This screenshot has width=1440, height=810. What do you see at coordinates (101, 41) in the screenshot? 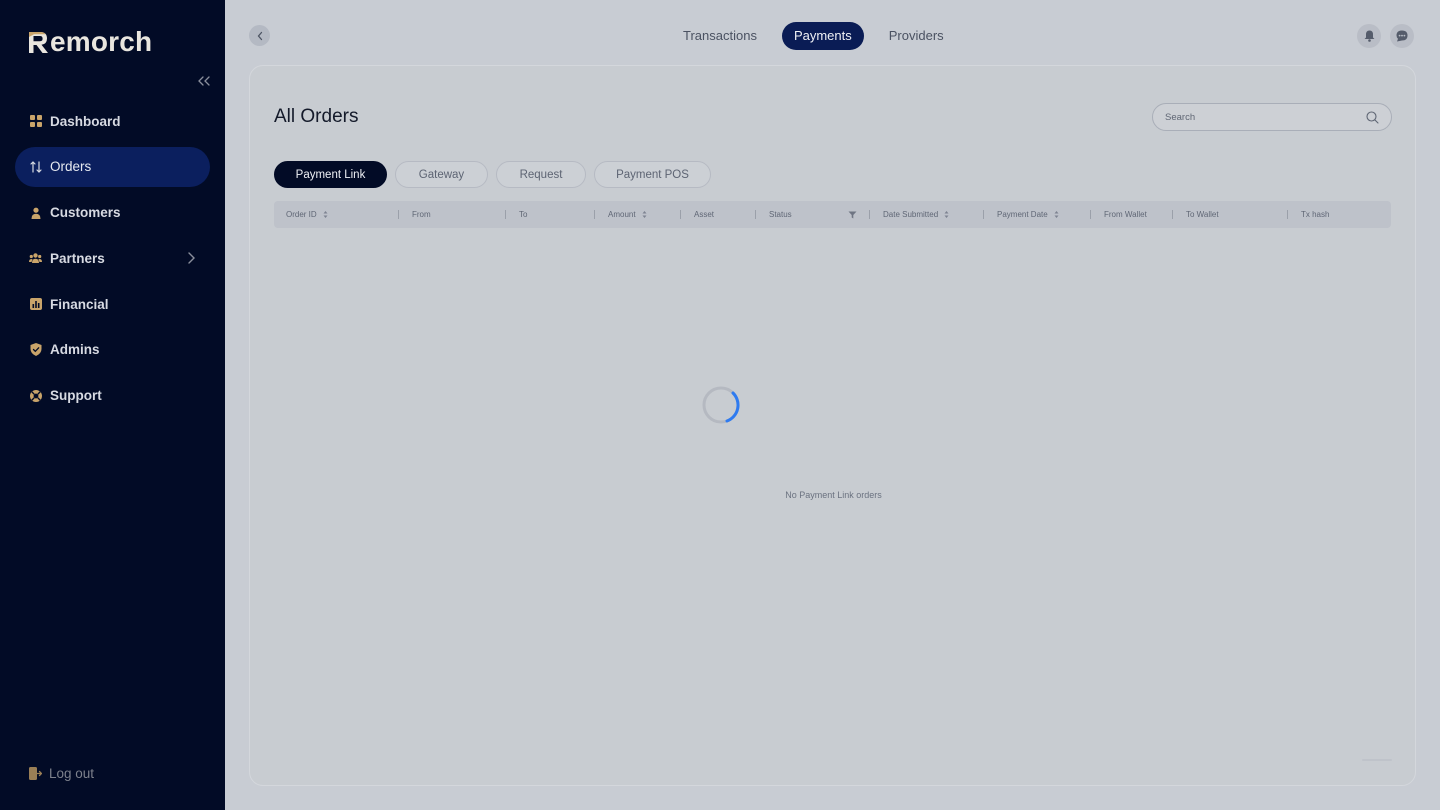
I see `brand-name: emorch` at bounding box center [101, 41].